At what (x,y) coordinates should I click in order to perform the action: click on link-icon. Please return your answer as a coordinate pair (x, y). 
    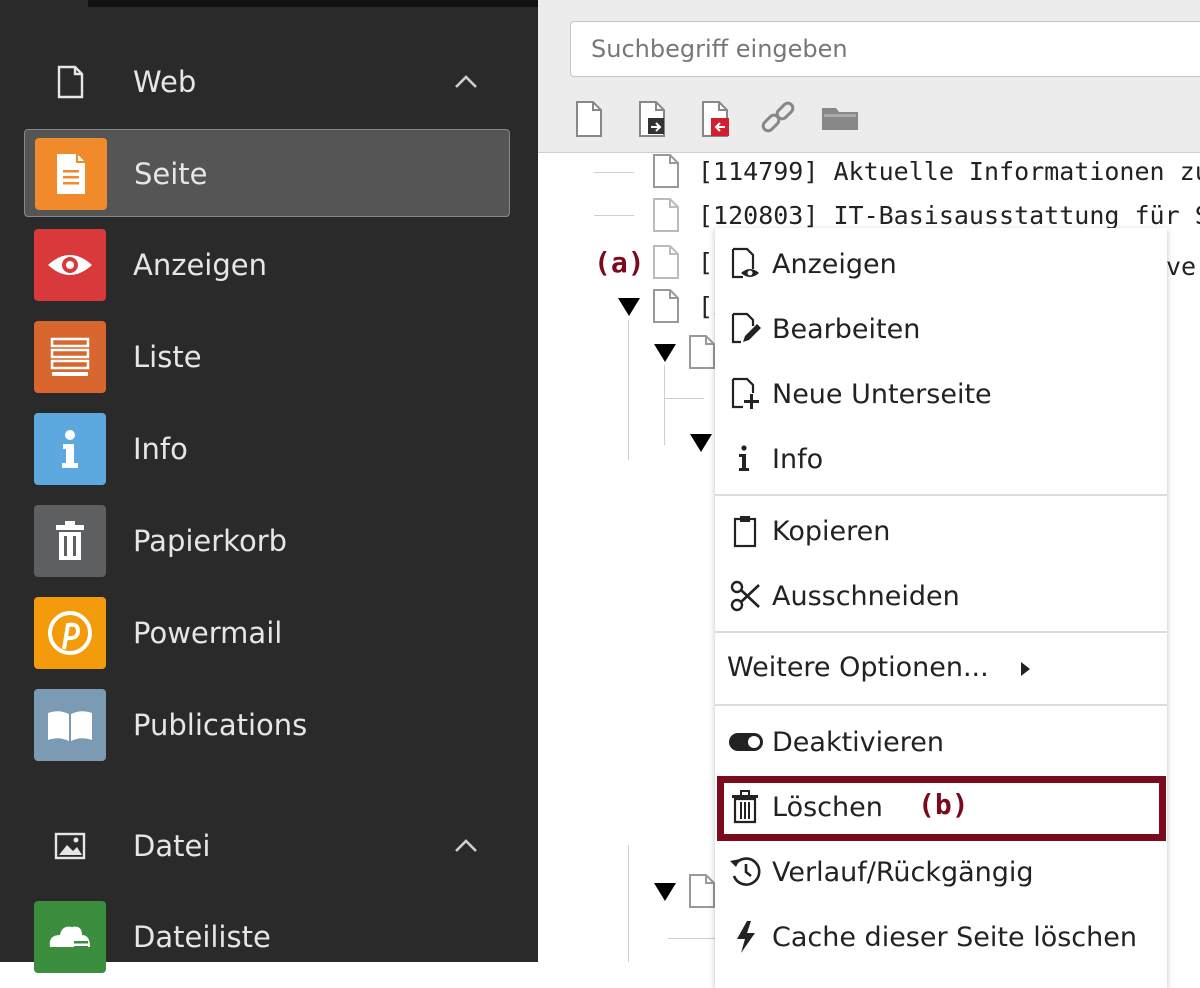
    Looking at the image, I should click on (780, 120).